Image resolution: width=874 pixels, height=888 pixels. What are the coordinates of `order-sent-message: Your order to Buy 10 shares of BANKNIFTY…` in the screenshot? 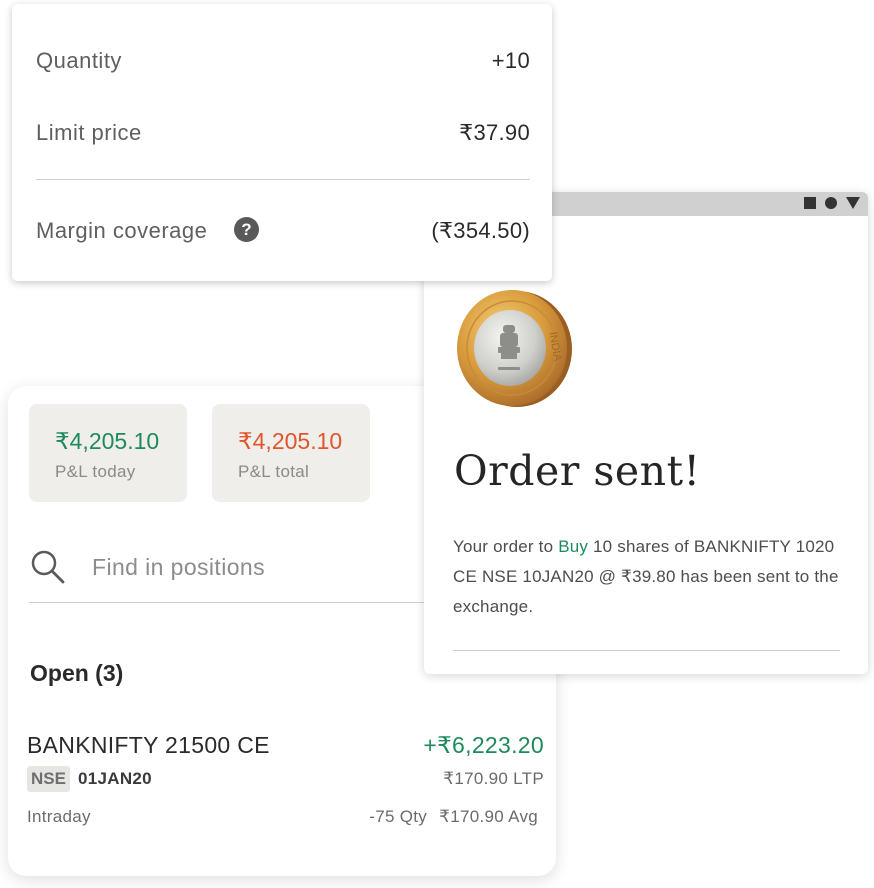 It's located at (648, 577).